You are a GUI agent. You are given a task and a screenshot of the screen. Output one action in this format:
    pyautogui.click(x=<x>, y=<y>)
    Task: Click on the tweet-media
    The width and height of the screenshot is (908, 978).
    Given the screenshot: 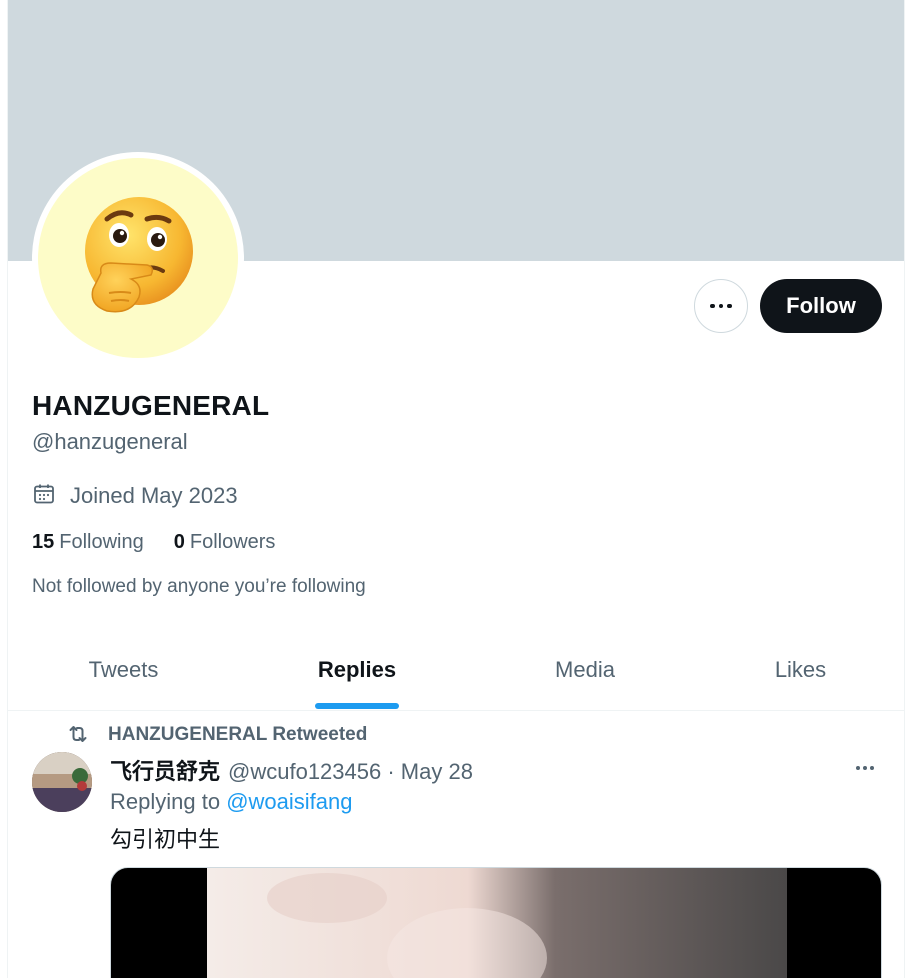 What is the action you would take?
    pyautogui.click(x=496, y=922)
    